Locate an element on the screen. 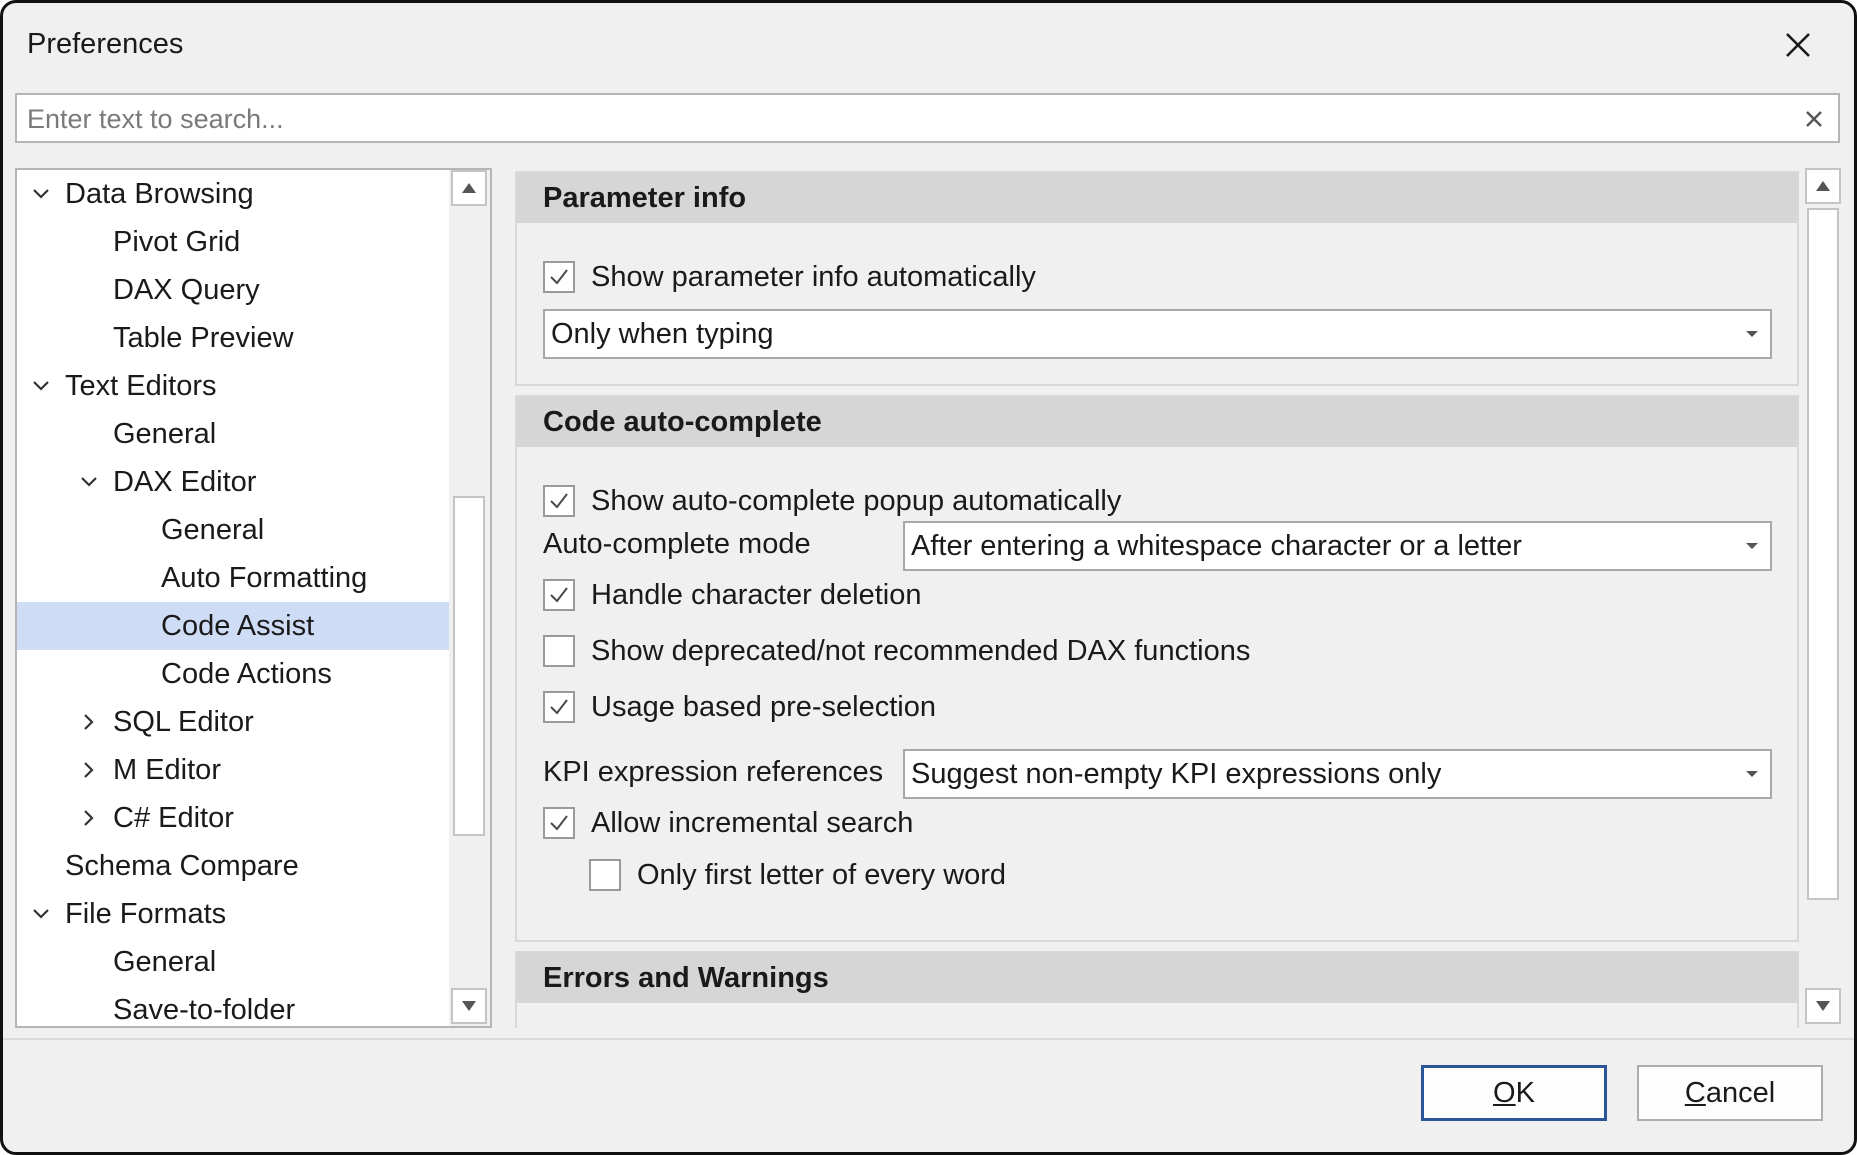 The image size is (1857, 1155). tree-scroll-down-button is located at coordinates (469, 1006).